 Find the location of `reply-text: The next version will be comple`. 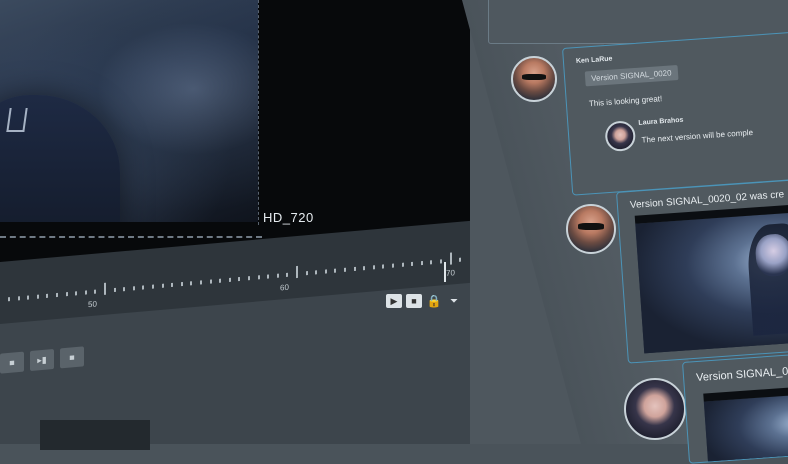

reply-text: The next version will be comple is located at coordinates (697, 136).